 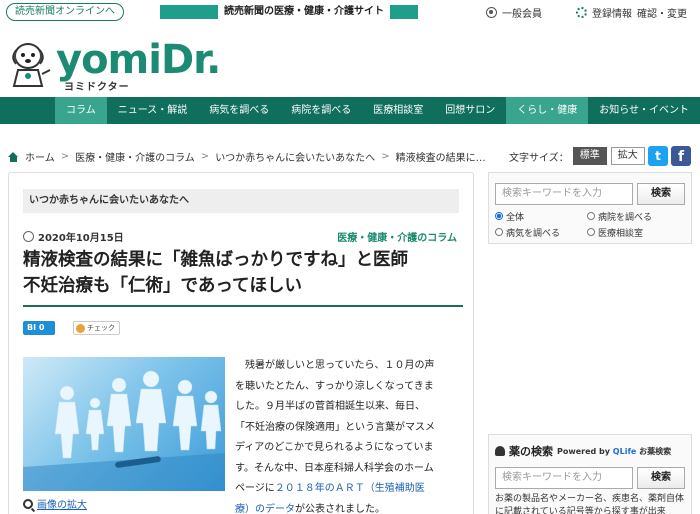 I want to click on nav-diseases: 病気を調べる, so click(x=239, y=110).